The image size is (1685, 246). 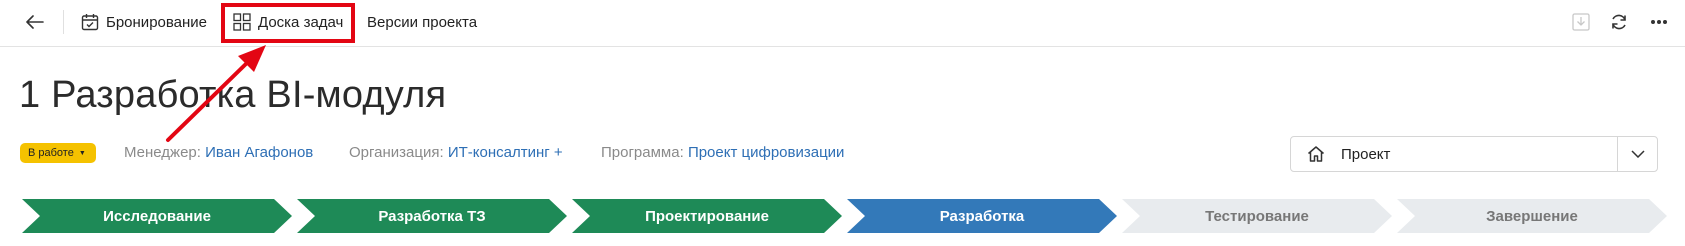 I want to click on stage-label: Разработка ТЗ, so click(x=432, y=216).